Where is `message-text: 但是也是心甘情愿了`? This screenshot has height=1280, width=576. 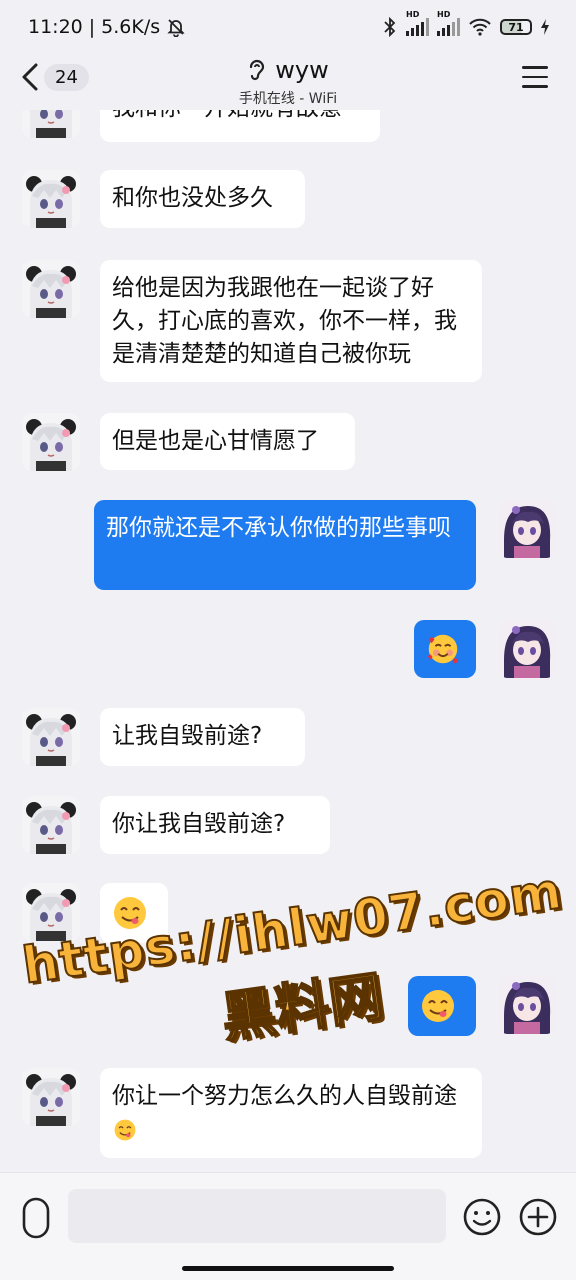 message-text: 但是也是心甘情愿了 is located at coordinates (215, 441).